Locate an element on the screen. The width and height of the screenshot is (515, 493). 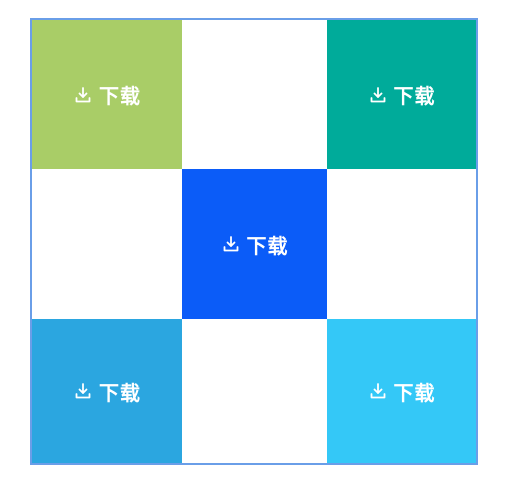
download-tile-7: 下载 is located at coordinates (107, 391).